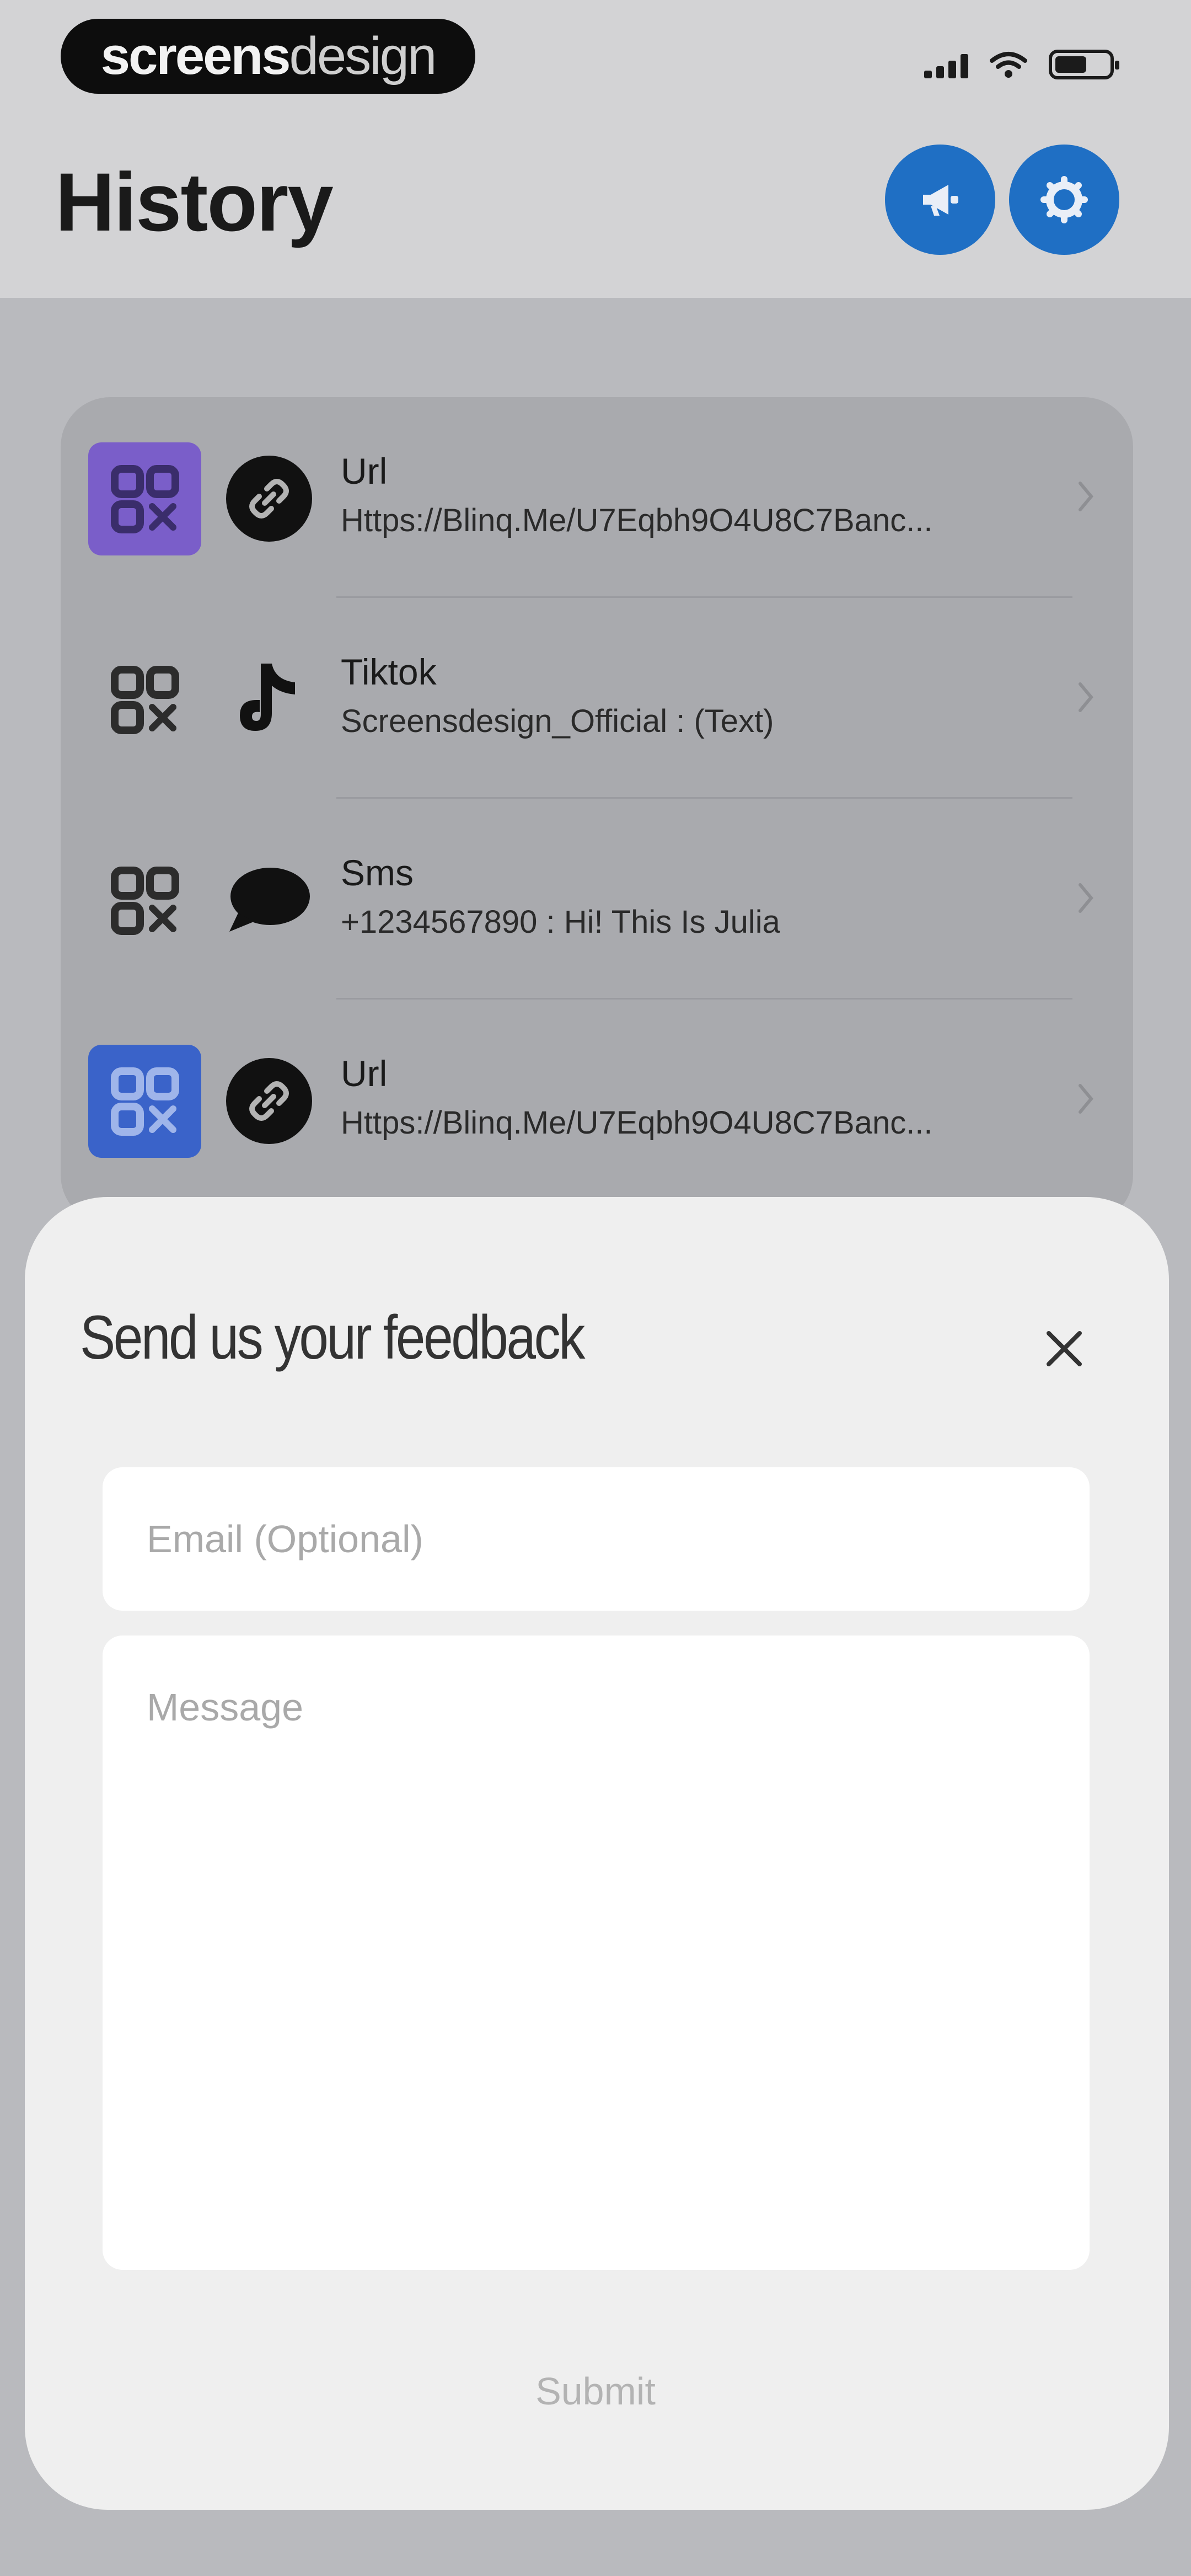  I want to click on close-button, so click(1064, 1348).